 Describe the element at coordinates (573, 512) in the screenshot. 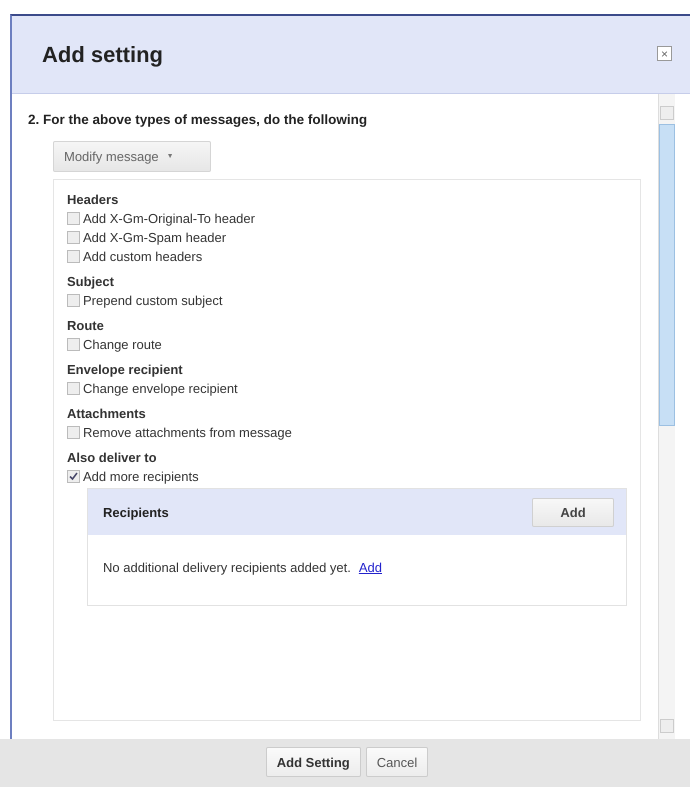

I see `add-button: Add` at that location.